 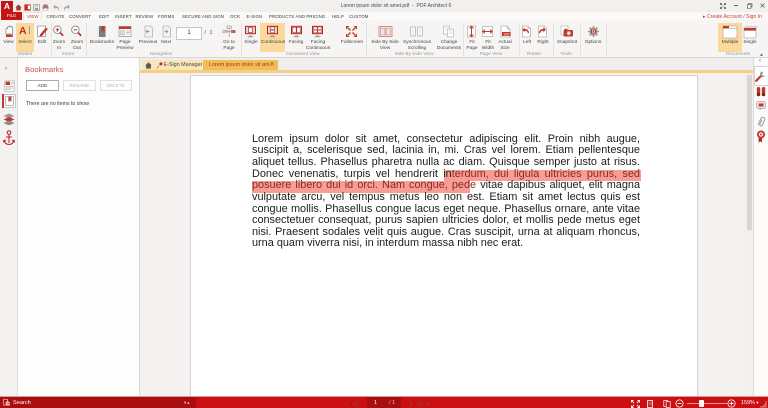 I want to click on svg-text: 100, so click(x=506, y=34).